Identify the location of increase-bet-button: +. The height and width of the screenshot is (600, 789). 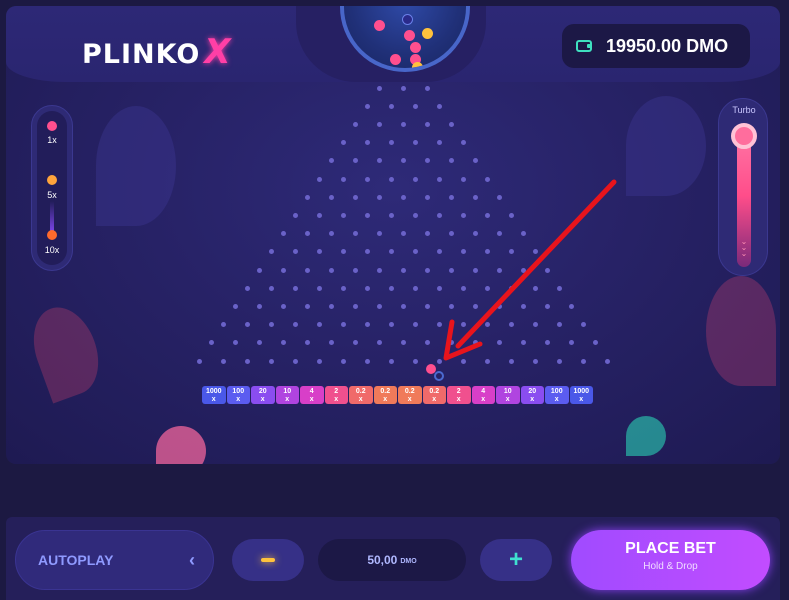
(516, 560).